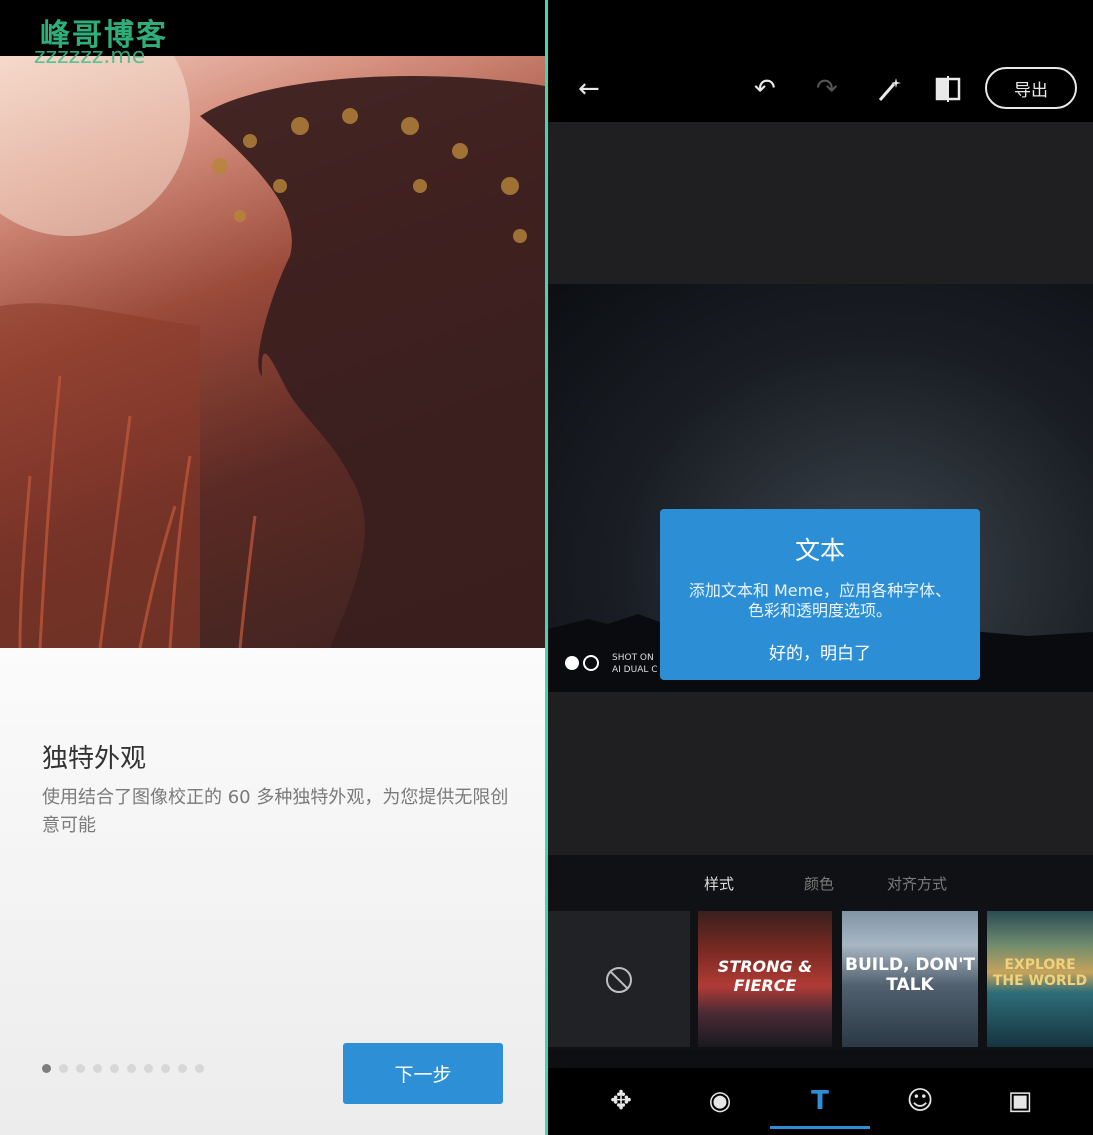  Describe the element at coordinates (819, 883) in the screenshot. I see `tab-color: 颜色` at that location.